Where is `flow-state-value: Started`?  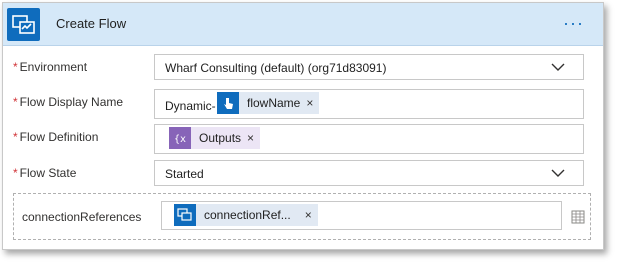 flow-state-value: Started is located at coordinates (184, 174).